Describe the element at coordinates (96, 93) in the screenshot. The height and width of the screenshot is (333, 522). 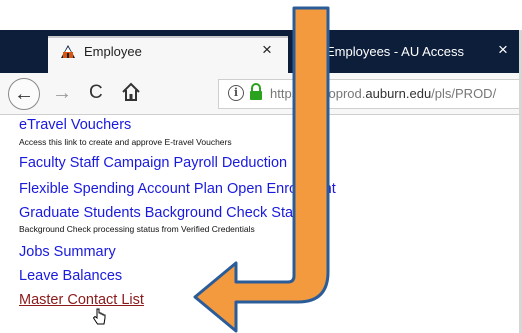
I see `reload-button: C` at that location.